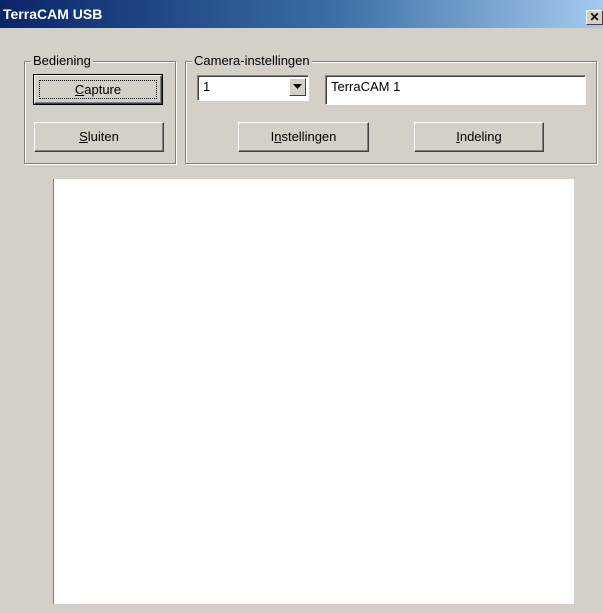 The width and height of the screenshot is (603, 613). I want to click on indeling-button: Indeling, so click(479, 137).